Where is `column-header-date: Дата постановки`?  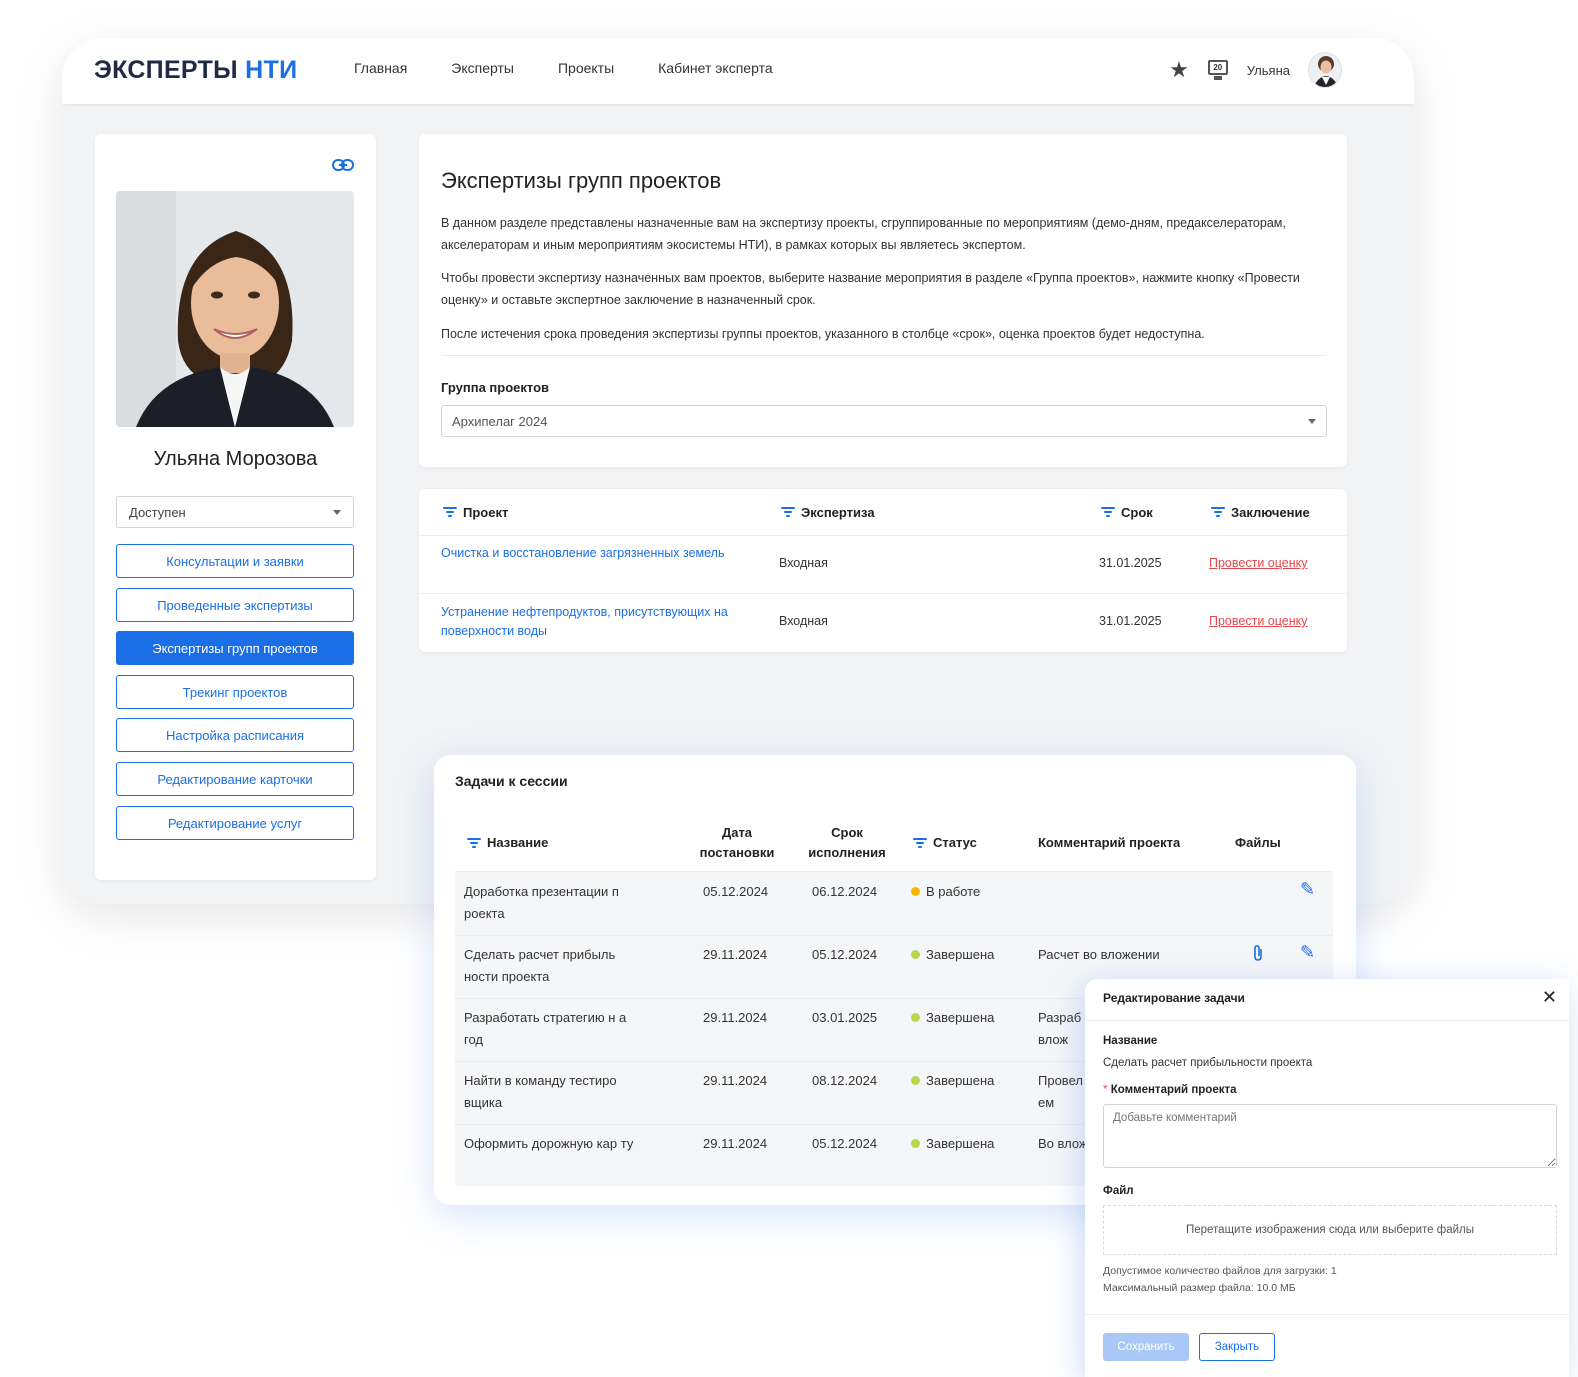
column-header-date: Дата постановки is located at coordinates (737, 842).